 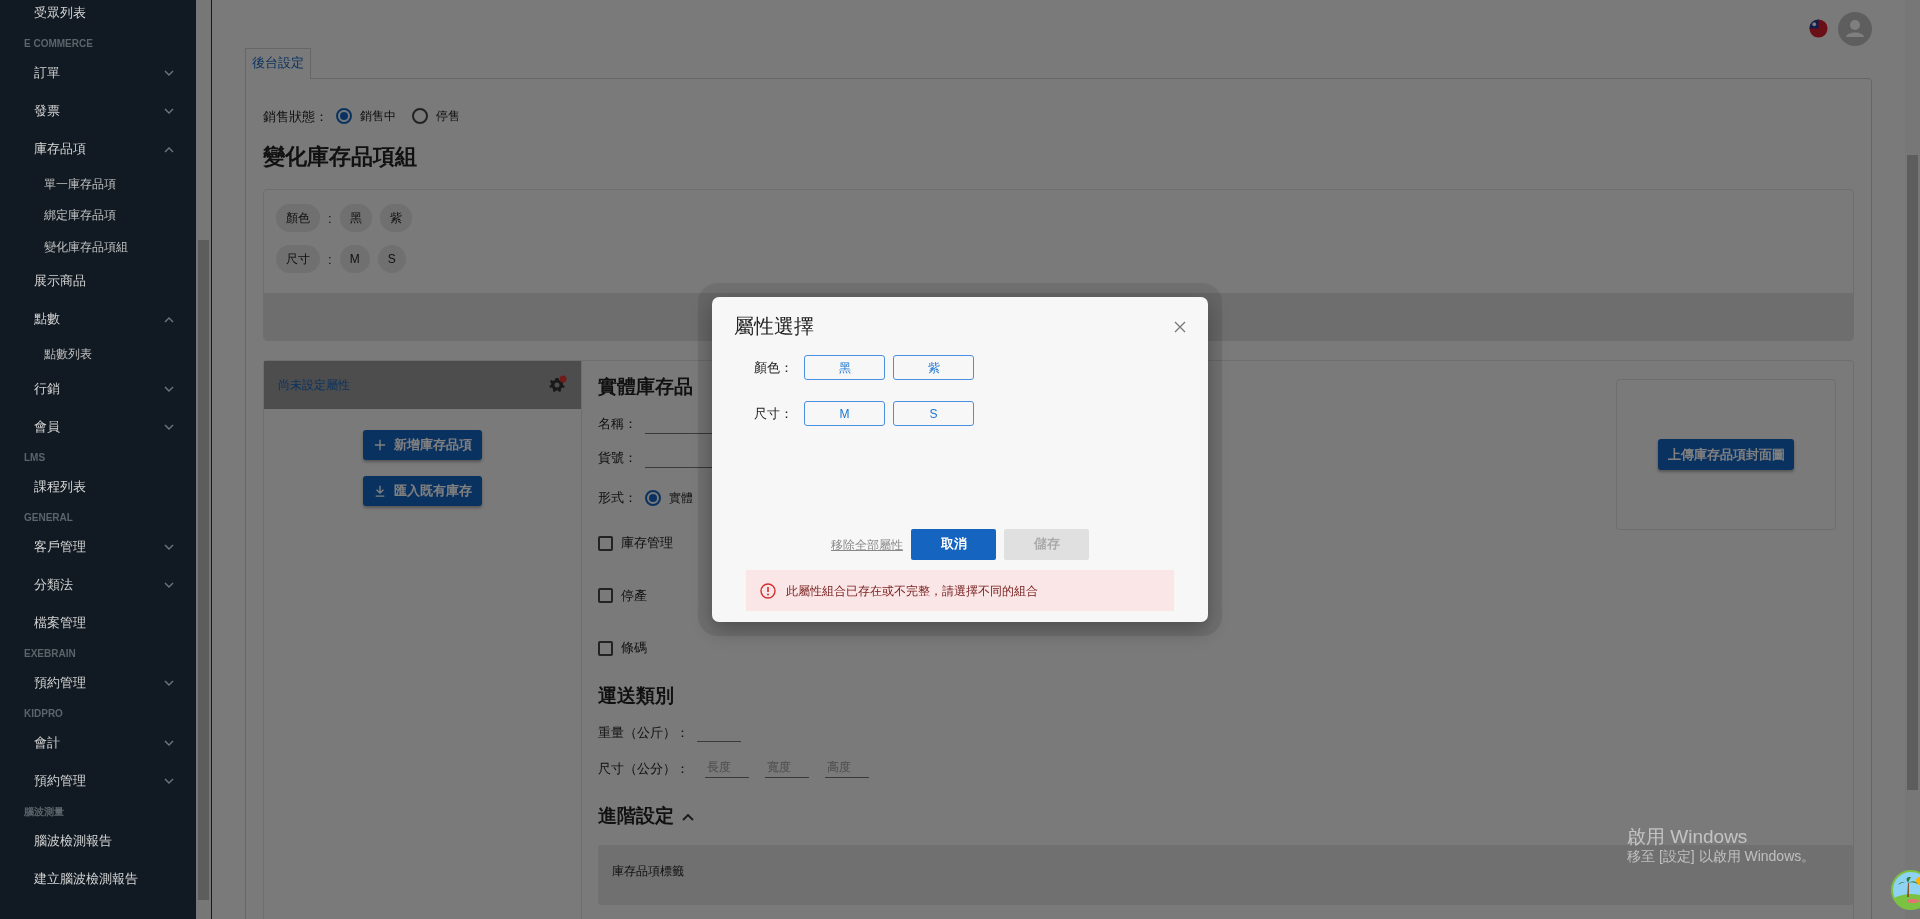 I want to click on activation-title: 啟用 Windows, so click(x=1688, y=837).